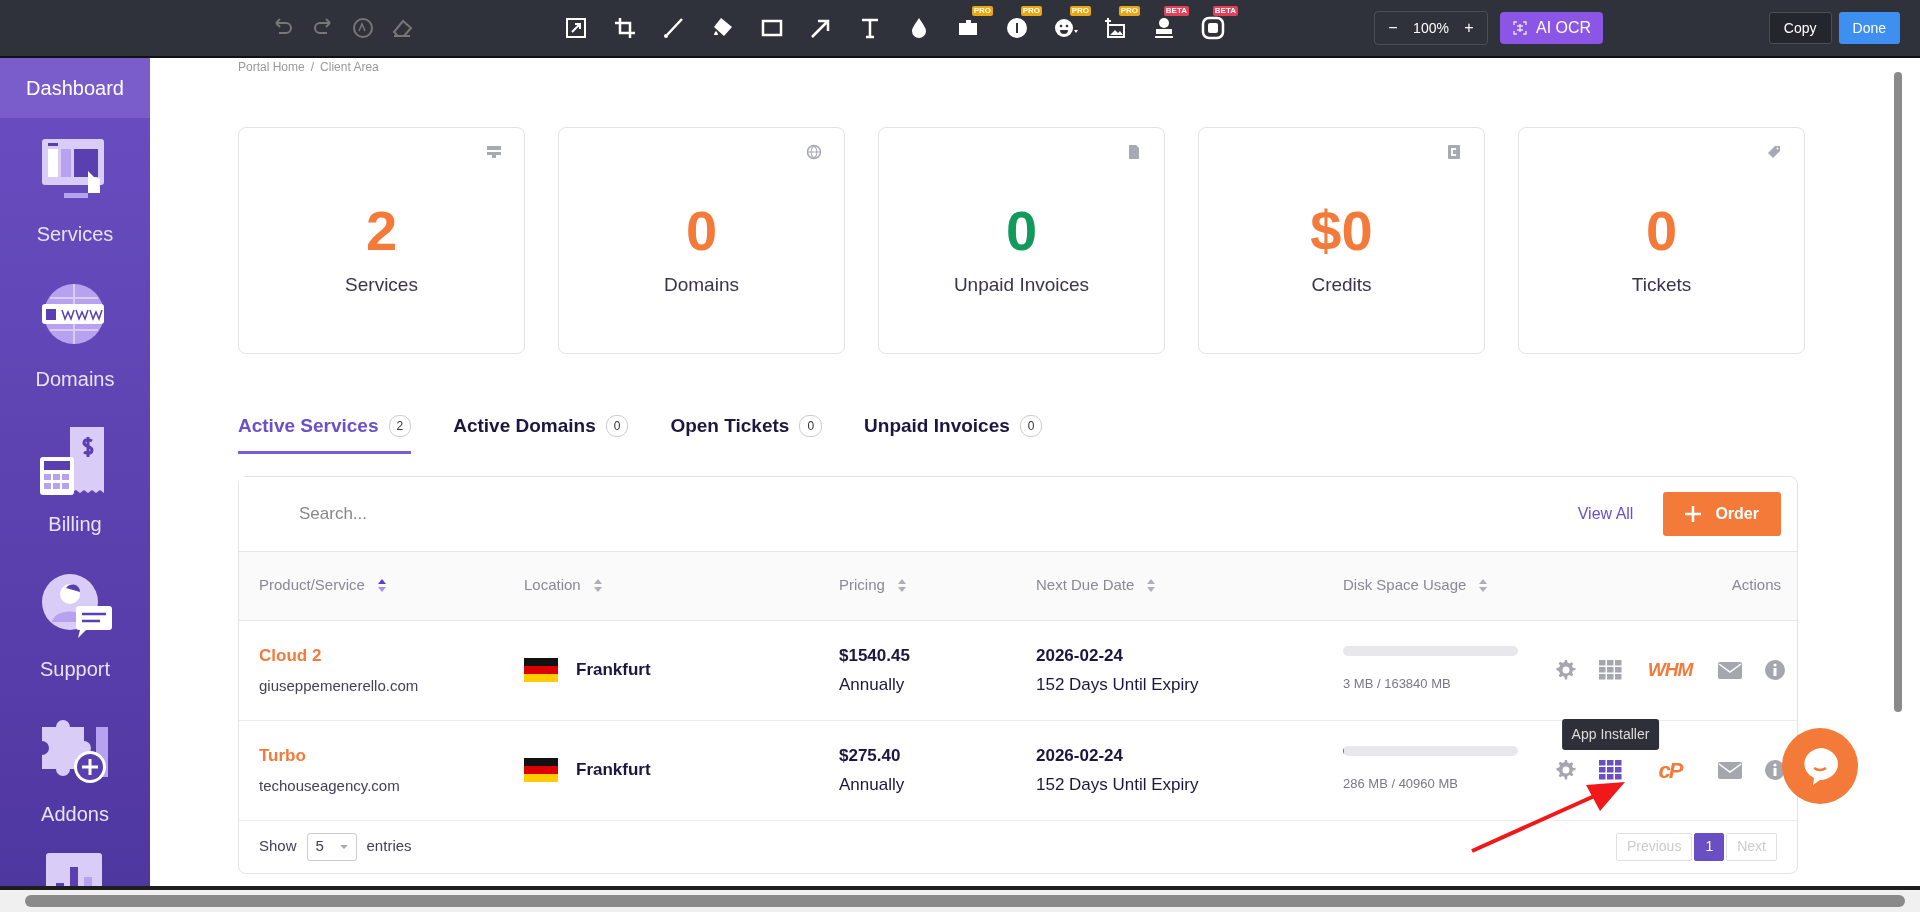 Image resolution: width=1920 pixels, height=912 pixels. I want to click on resize-icon, so click(576, 28).